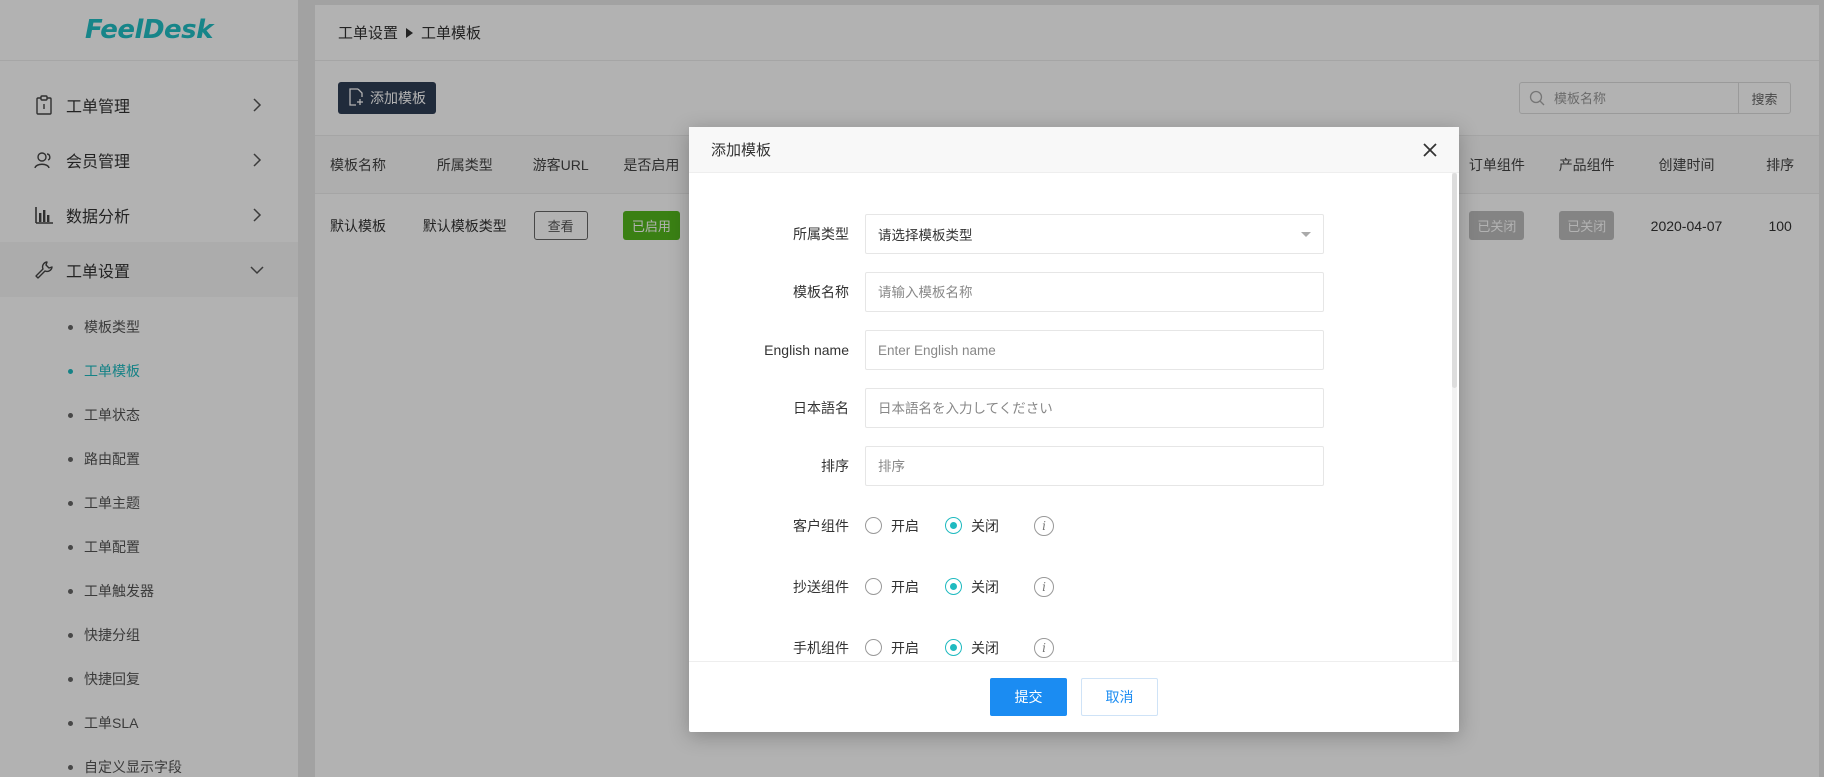  Describe the element at coordinates (1074, 586) in the screenshot. I see `form-row-cc-component: 抄送组件 开启 关闭 i` at that location.